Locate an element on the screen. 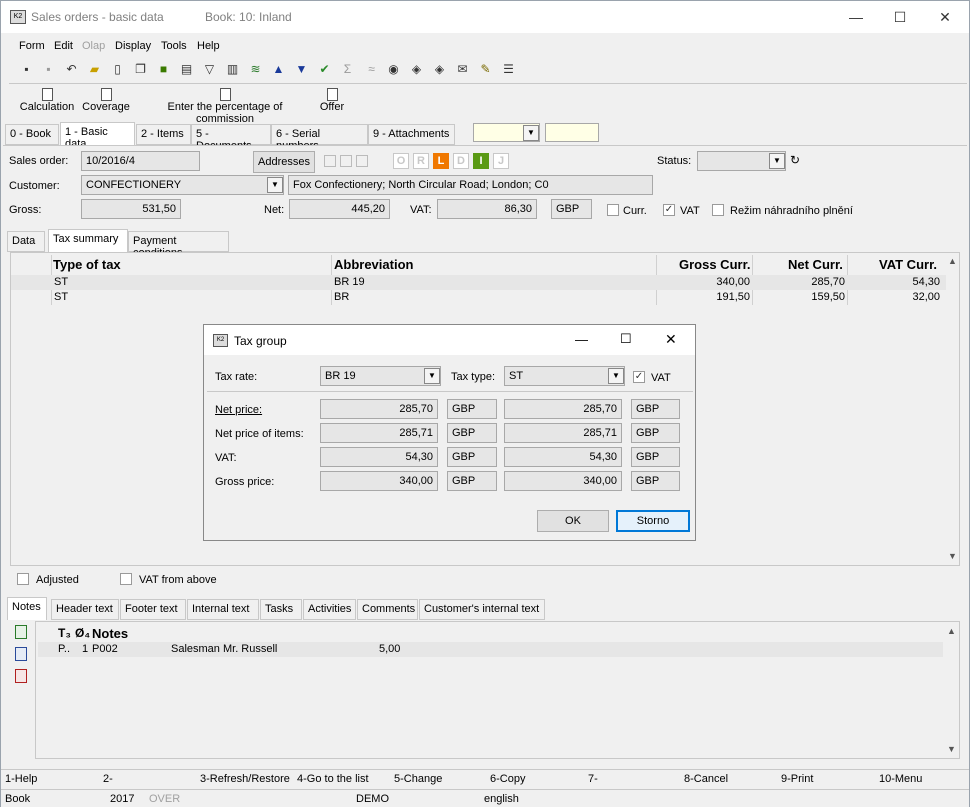  lock-icon: ■ is located at coordinates (163, 69).